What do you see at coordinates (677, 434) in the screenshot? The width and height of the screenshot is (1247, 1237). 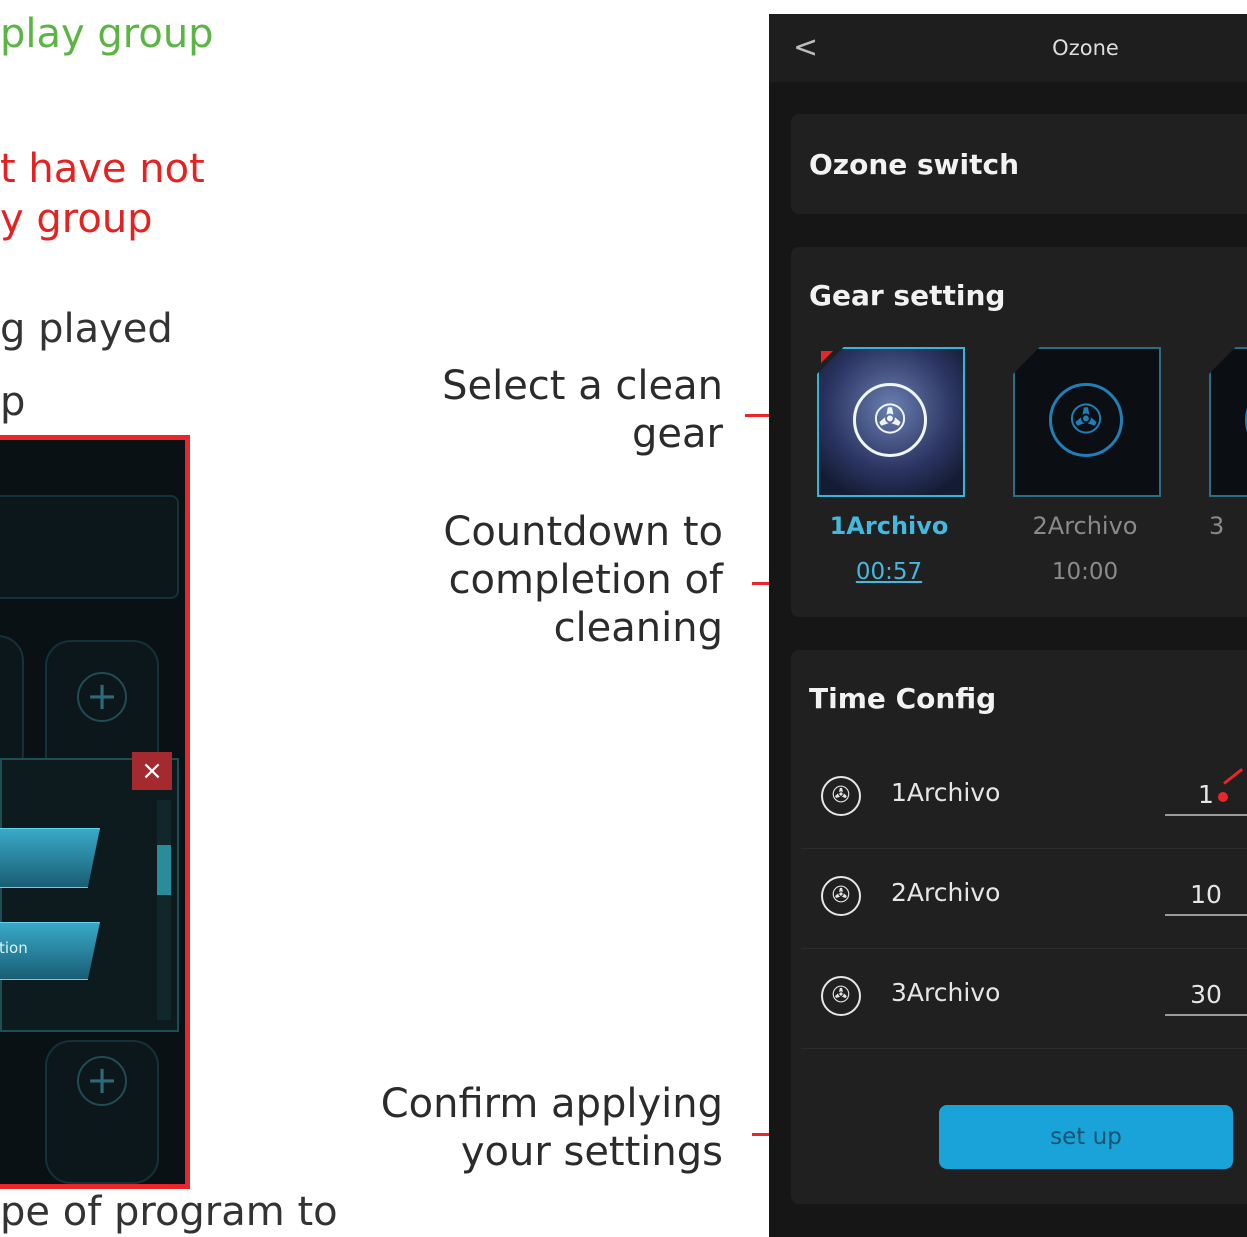 I see `annotation-line: gear` at bounding box center [677, 434].